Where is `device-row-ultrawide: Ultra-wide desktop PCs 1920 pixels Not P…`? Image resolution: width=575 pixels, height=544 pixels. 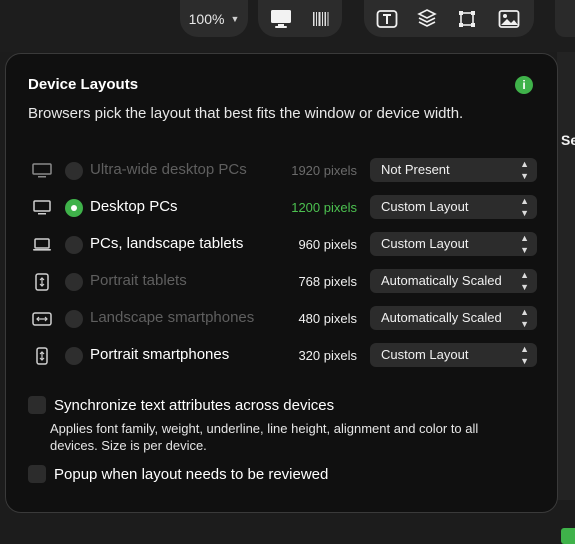
device-row-ultrawide: Ultra-wide desktop PCs 1920 pixels Not P… is located at coordinates (286, 171).